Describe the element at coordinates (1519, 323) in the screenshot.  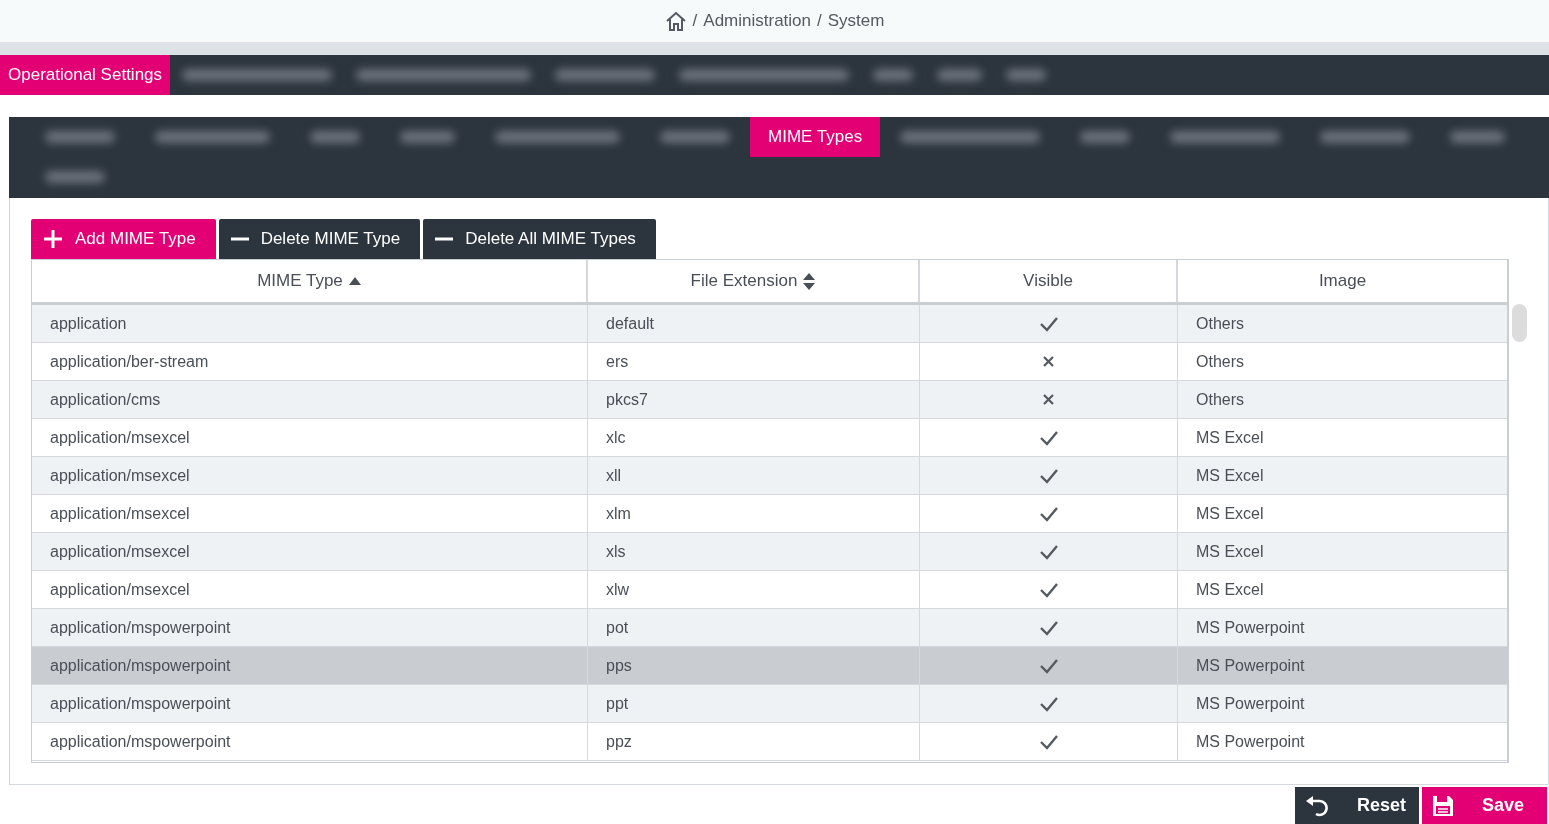
I see `scrollbar-thumb` at that location.